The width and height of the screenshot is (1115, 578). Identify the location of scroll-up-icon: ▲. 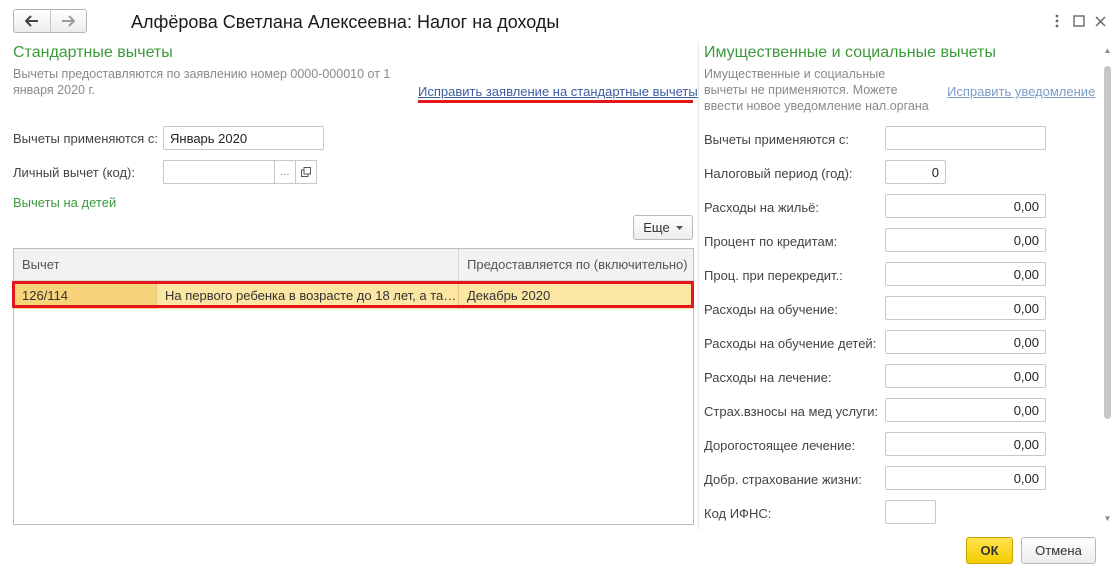
(1107, 50).